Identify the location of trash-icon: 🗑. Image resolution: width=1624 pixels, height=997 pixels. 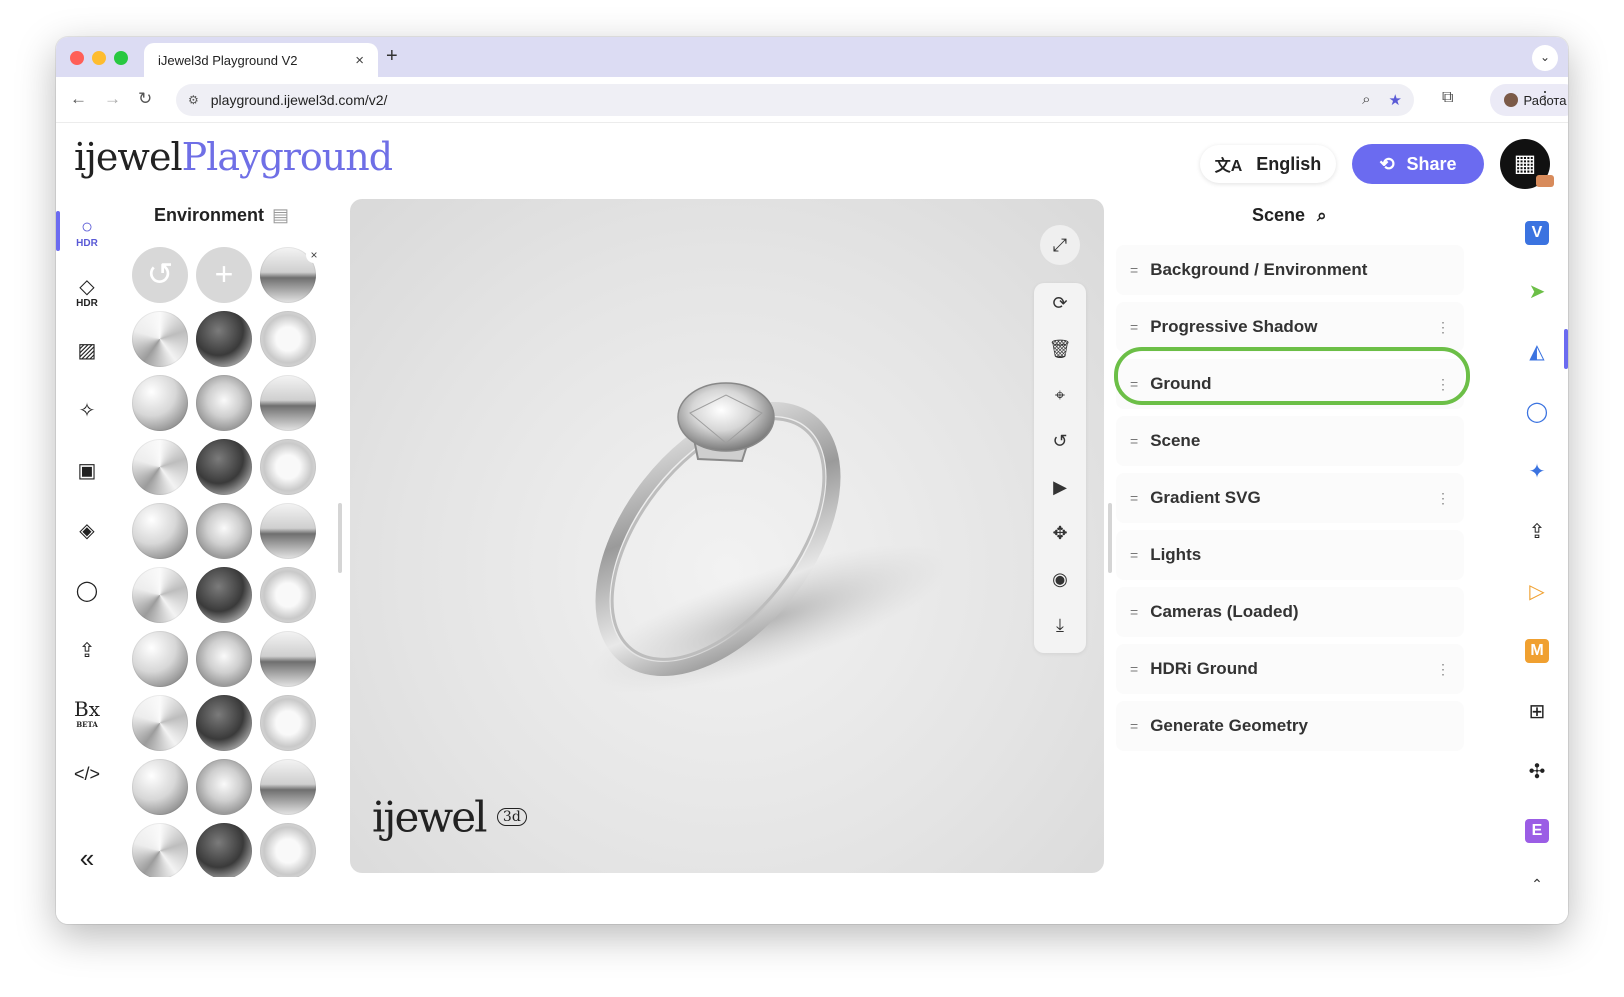
(1060, 349).